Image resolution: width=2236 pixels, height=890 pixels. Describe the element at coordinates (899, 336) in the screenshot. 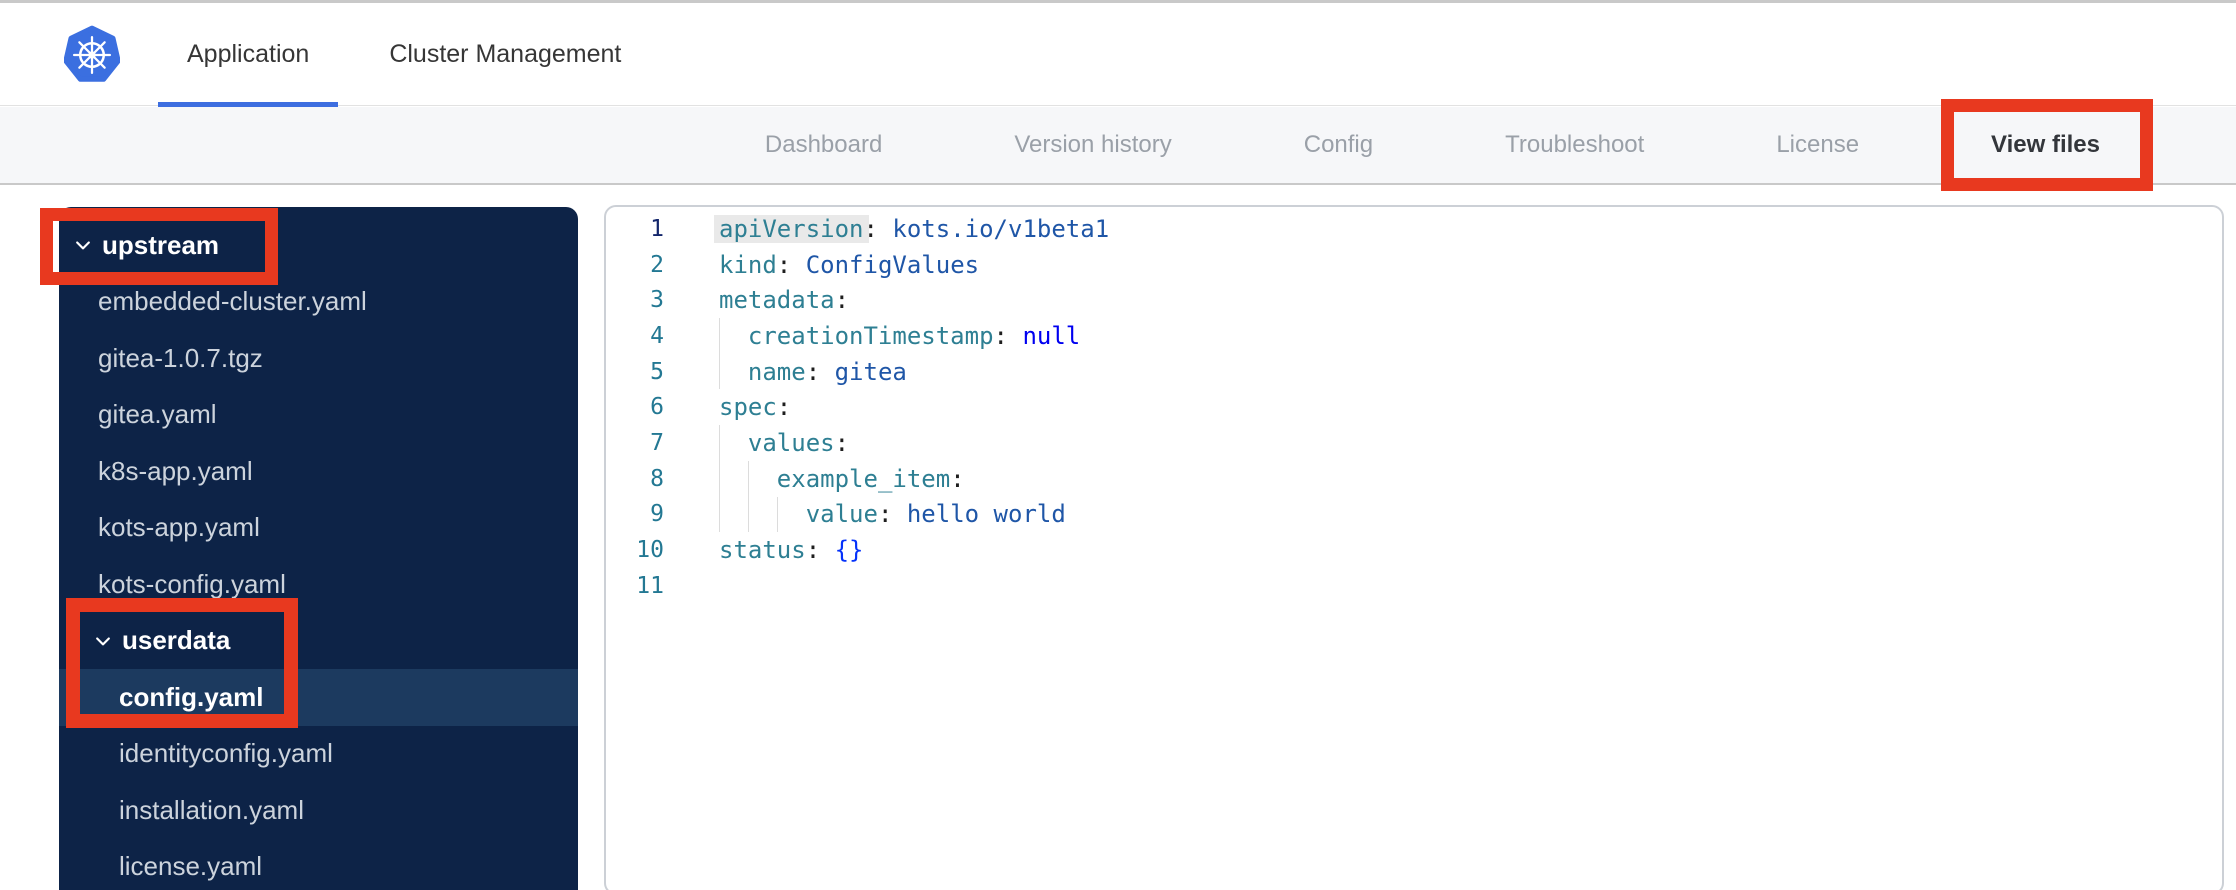

I see `code-line-text: creationTimestamp: null` at that location.